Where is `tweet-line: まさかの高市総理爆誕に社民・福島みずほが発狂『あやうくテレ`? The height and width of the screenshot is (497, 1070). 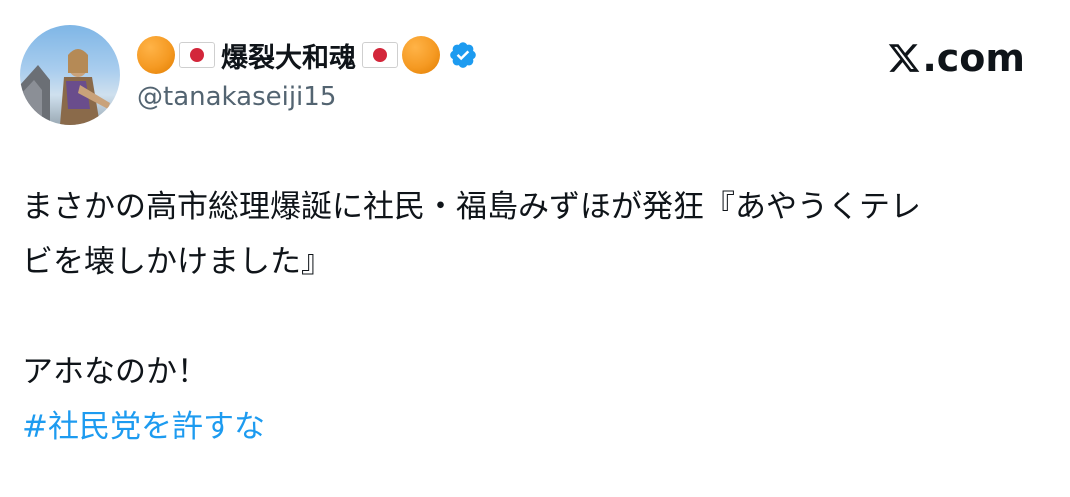 tweet-line: まさかの高市総理爆誕に社民・福島みずほが発狂『あやうくテレ is located at coordinates (471, 207).